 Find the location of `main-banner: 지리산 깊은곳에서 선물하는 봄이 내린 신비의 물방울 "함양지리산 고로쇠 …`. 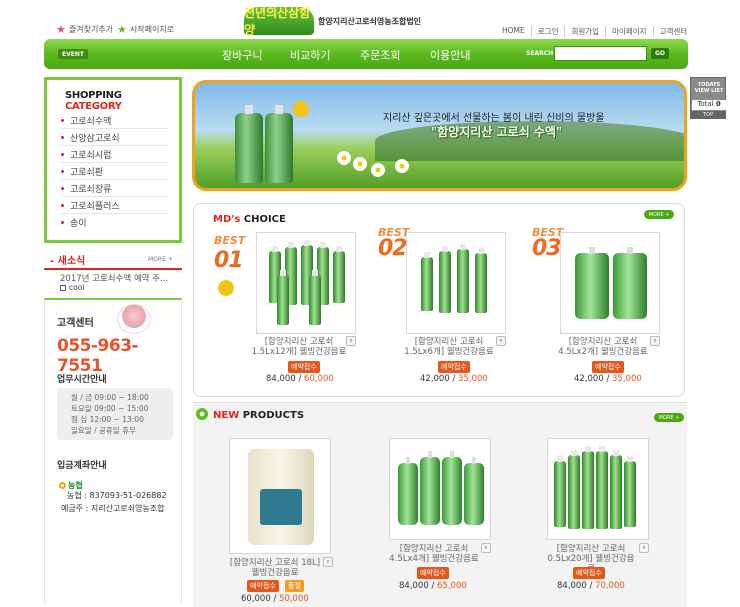

main-banner: 지리산 깊은곳에서 선물하는 봄이 내린 신비의 물방울 "함양지리산 고로쇠 … is located at coordinates (439, 135).